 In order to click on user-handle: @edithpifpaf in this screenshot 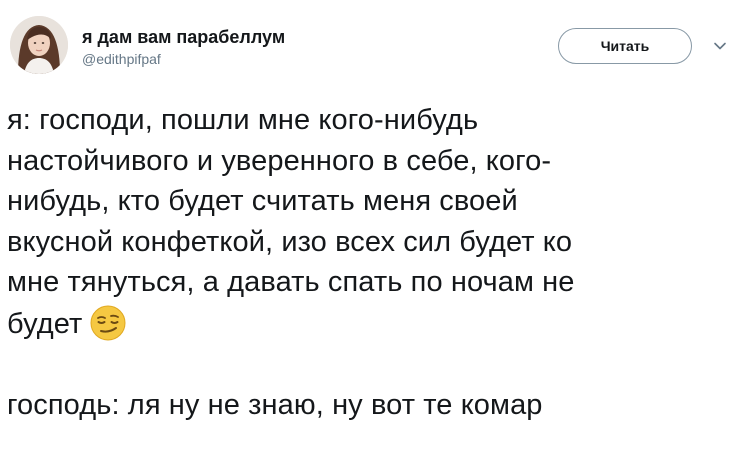, I will do `click(183, 59)`.